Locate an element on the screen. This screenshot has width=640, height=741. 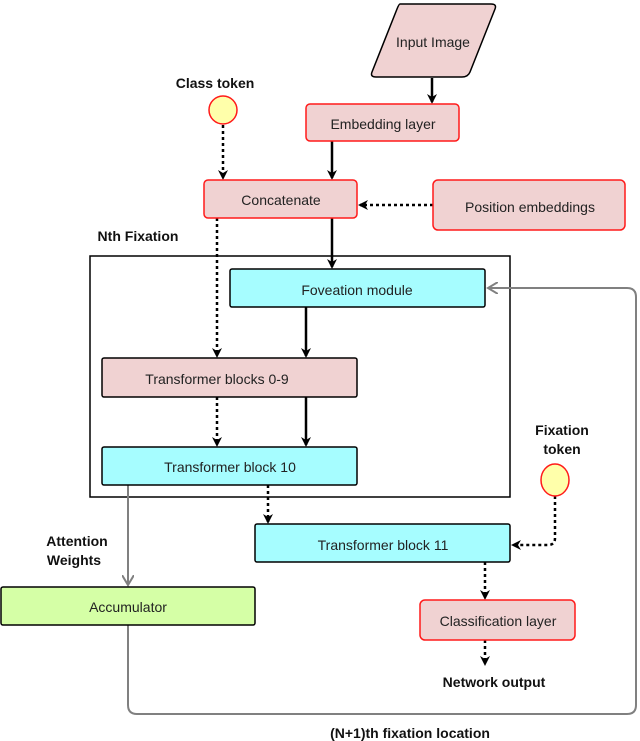
node-transformer-block-11: Transformer block 11 is located at coordinates (382, 543).